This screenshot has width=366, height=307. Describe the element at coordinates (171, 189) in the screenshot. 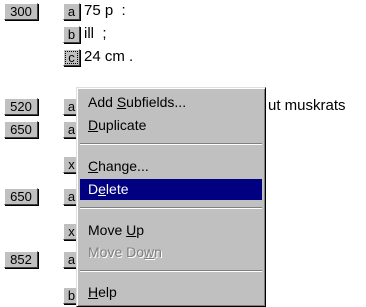

I see `menu-item-delete: Delete` at that location.